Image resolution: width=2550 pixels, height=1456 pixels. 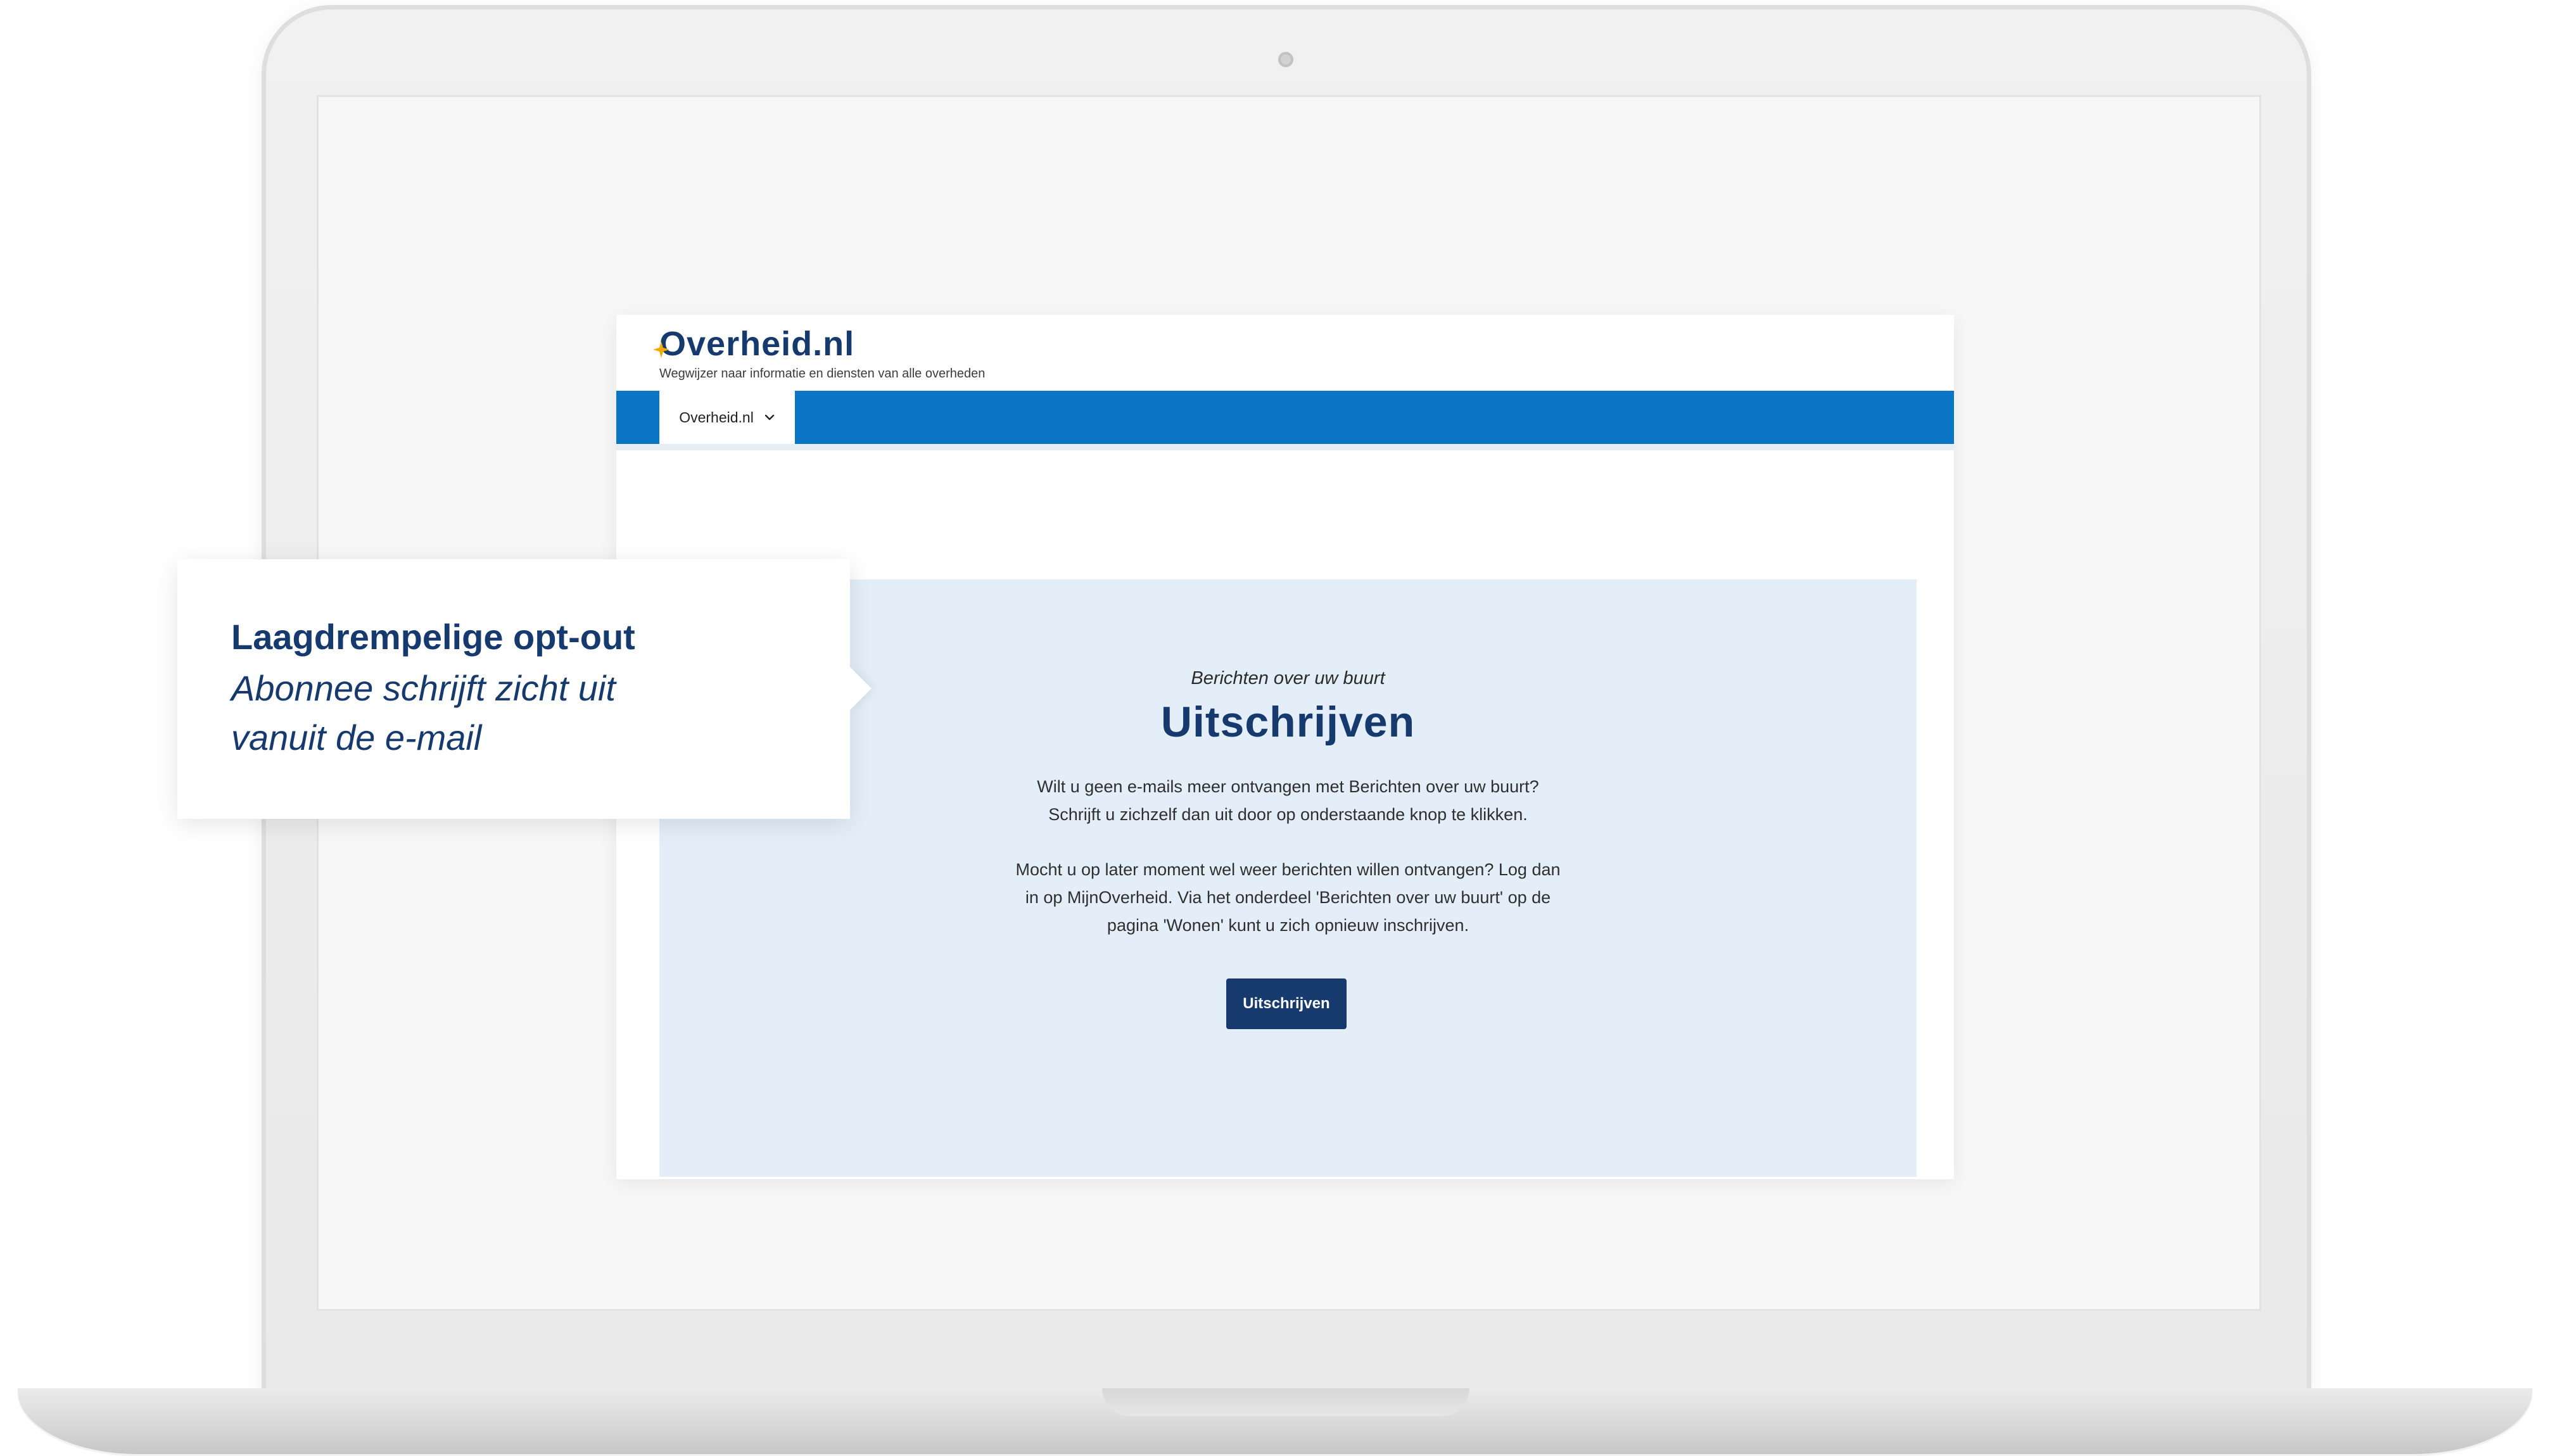 What do you see at coordinates (770, 417) in the screenshot?
I see `chevron-down-icon` at bounding box center [770, 417].